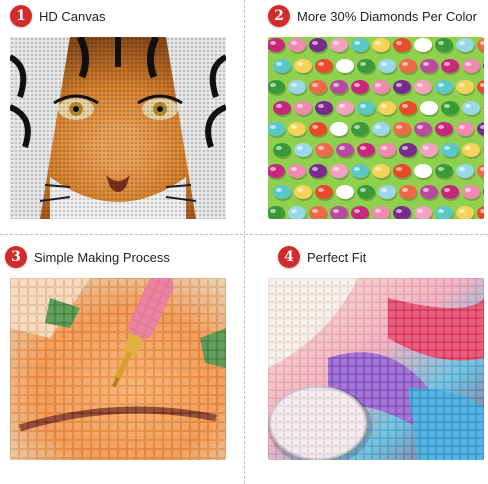 This screenshot has width=488, height=484. What do you see at coordinates (16, 257) in the screenshot?
I see `number-badge: 3` at bounding box center [16, 257].